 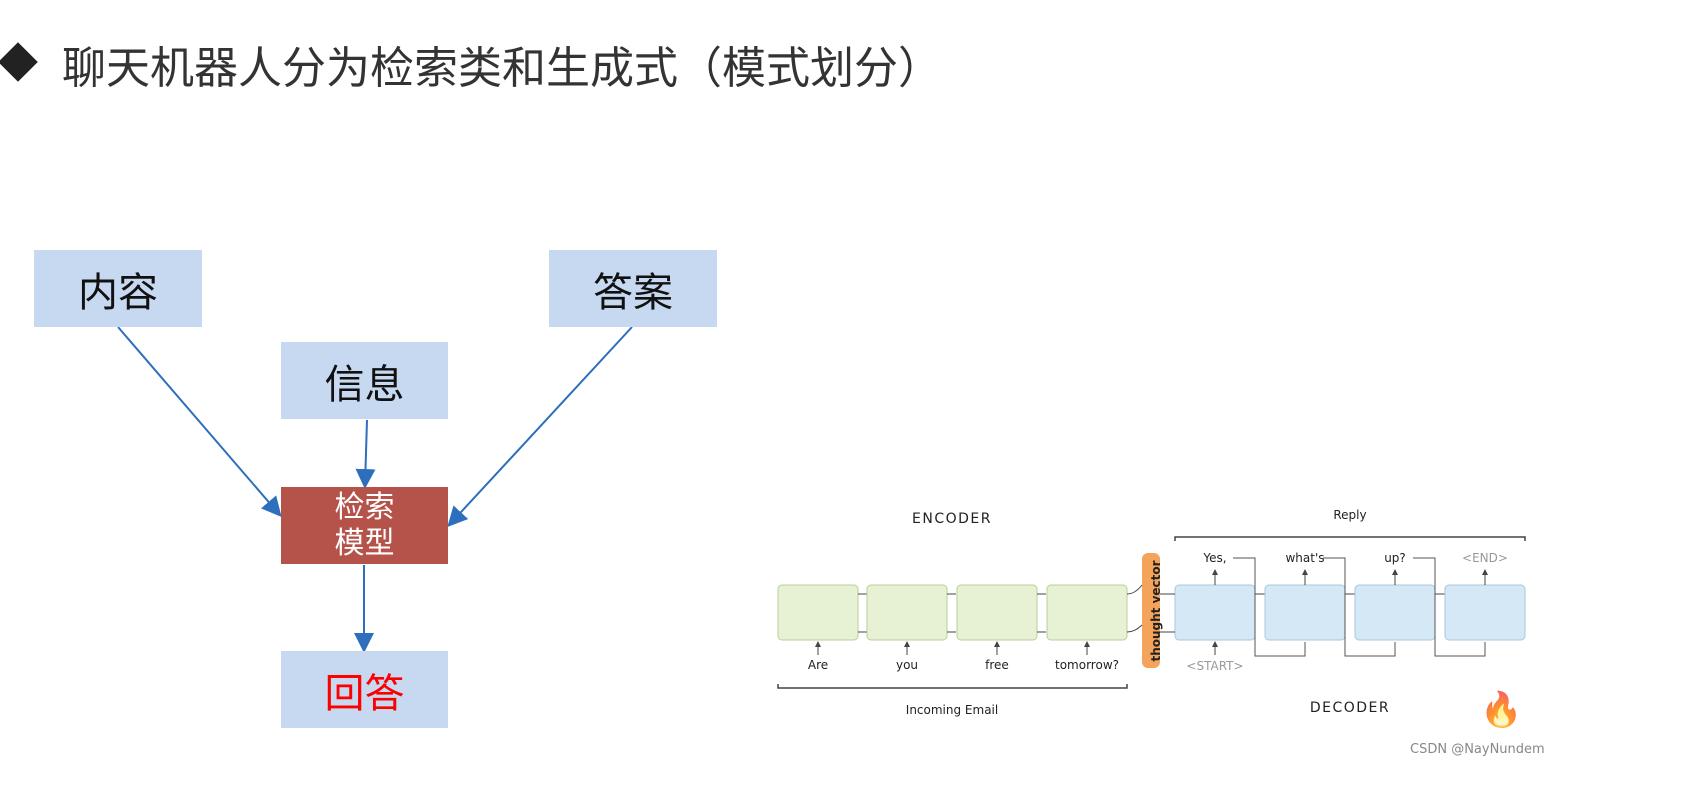 What do you see at coordinates (1395, 558) in the screenshot?
I see `output-word: up?` at bounding box center [1395, 558].